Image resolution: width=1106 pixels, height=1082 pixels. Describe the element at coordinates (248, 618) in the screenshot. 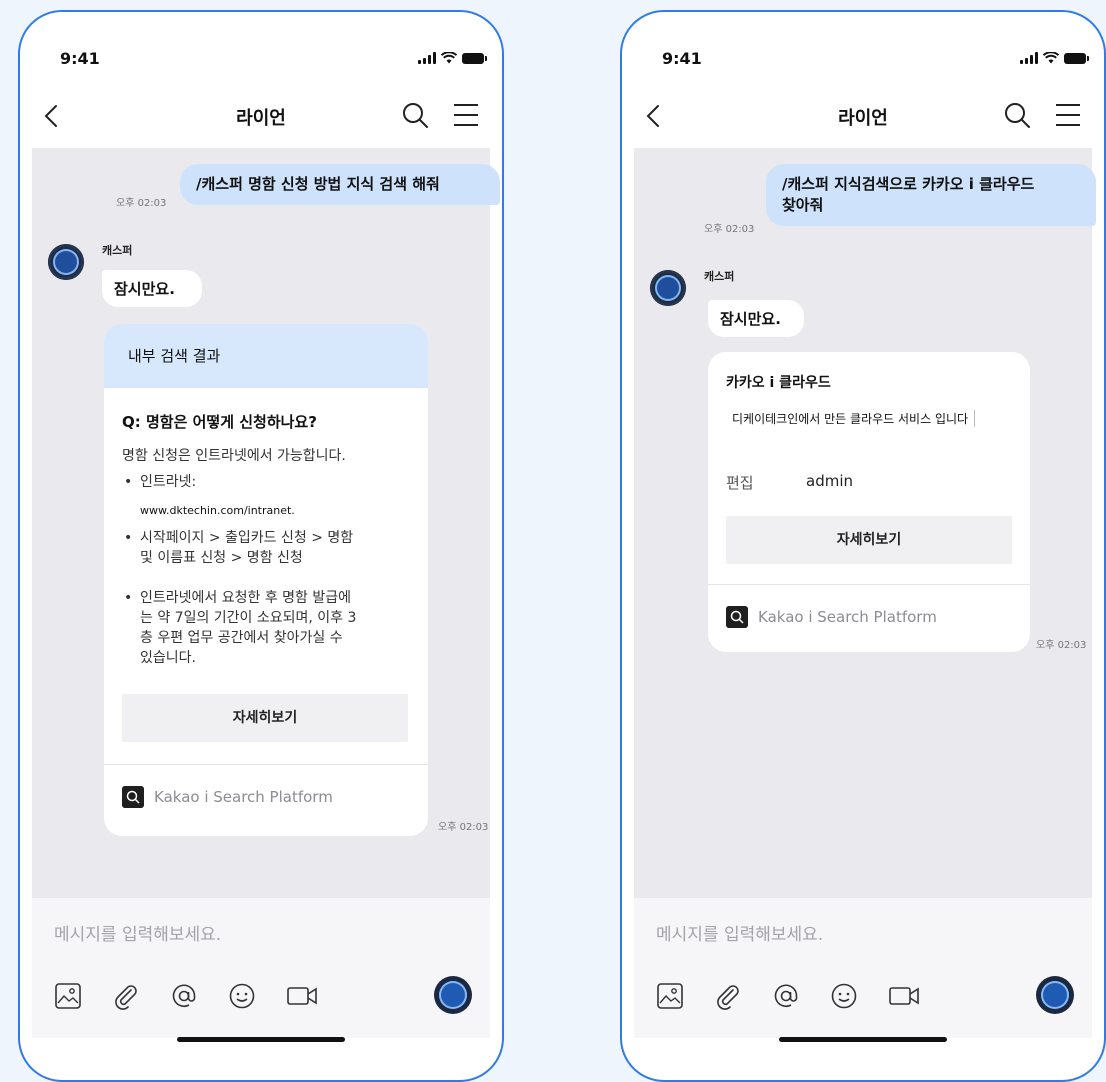

I see `card-bullet-3-cont-1: 는 약 7일의 기간이 소요되며, 이후 3` at that location.